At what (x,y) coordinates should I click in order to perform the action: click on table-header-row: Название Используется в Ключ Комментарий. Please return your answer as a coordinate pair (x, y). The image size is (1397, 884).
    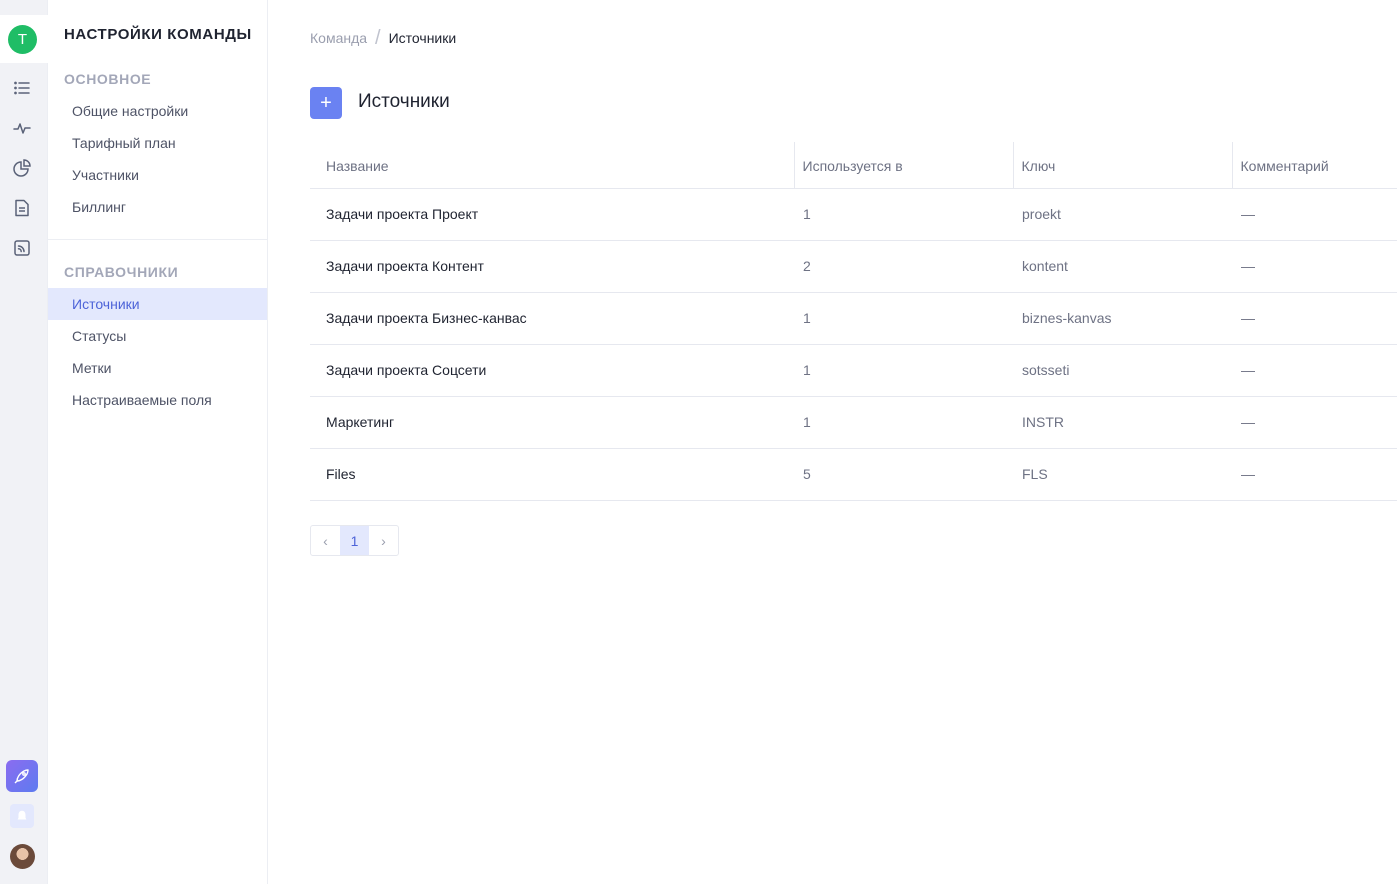
    Looking at the image, I should click on (853, 165).